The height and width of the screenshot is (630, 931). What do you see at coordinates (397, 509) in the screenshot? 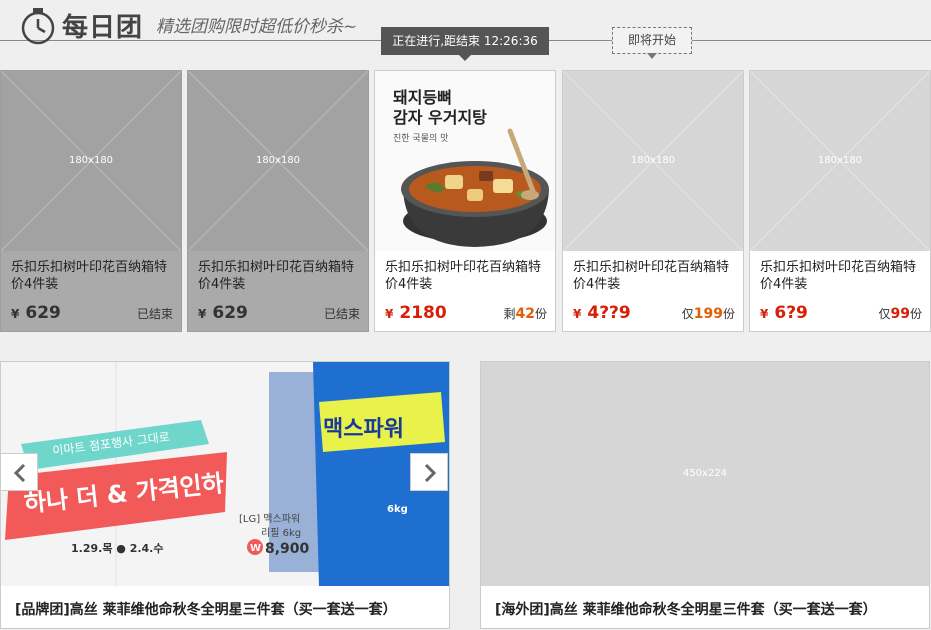
I see `pack-size-text: 6kg` at bounding box center [397, 509].